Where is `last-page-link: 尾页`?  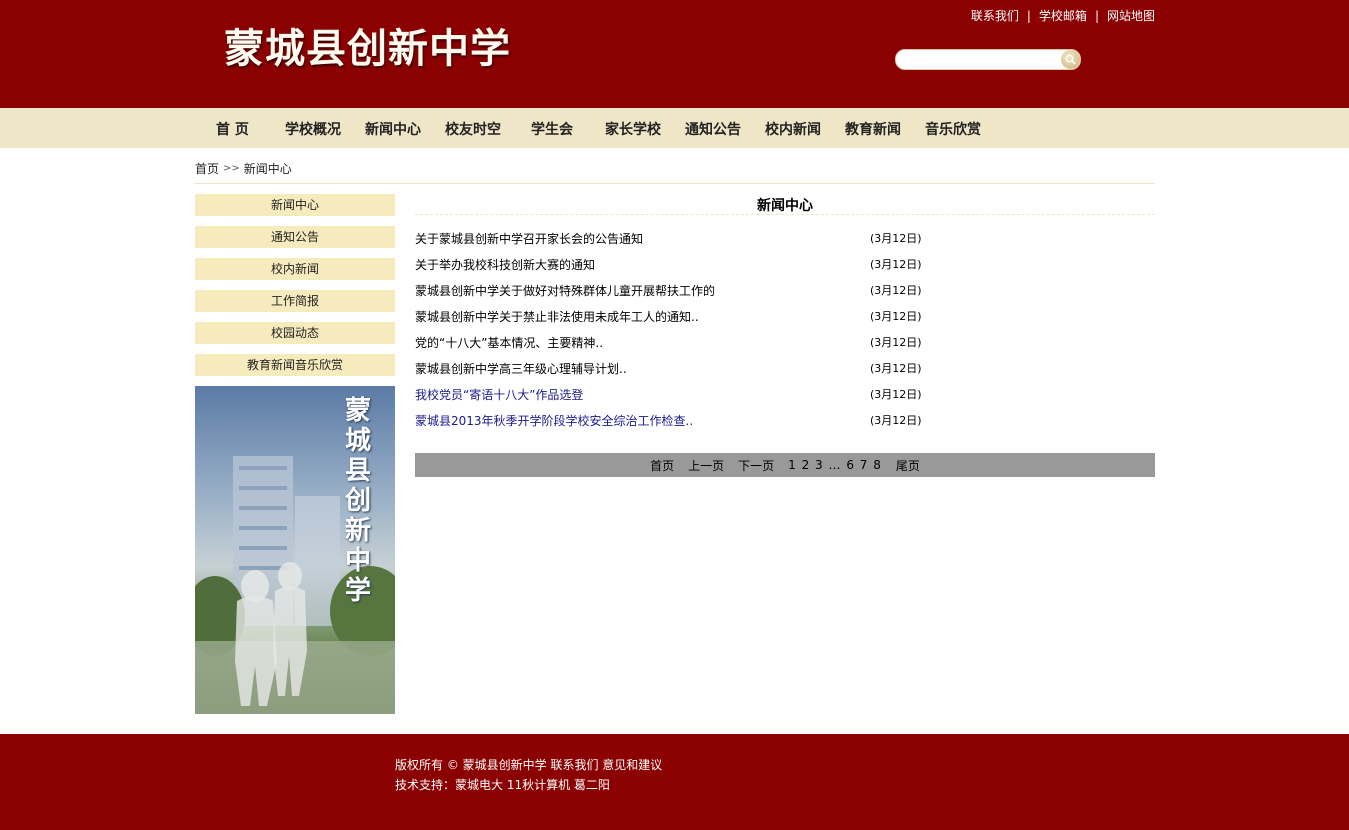
last-page-link: 尾页 is located at coordinates (908, 465).